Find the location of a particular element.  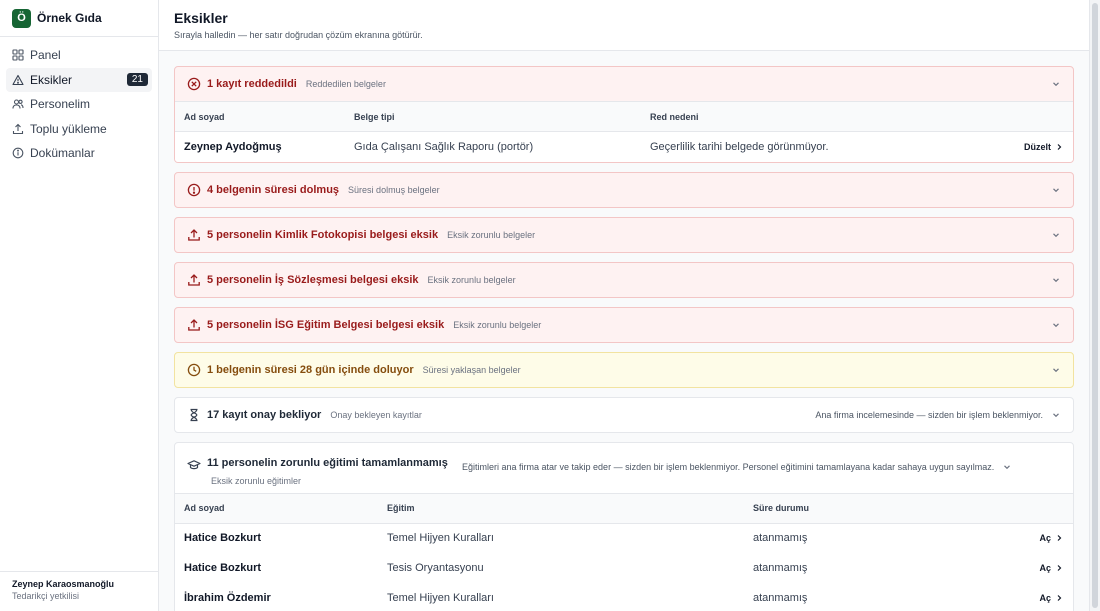

clock-icon is located at coordinates (194, 370).